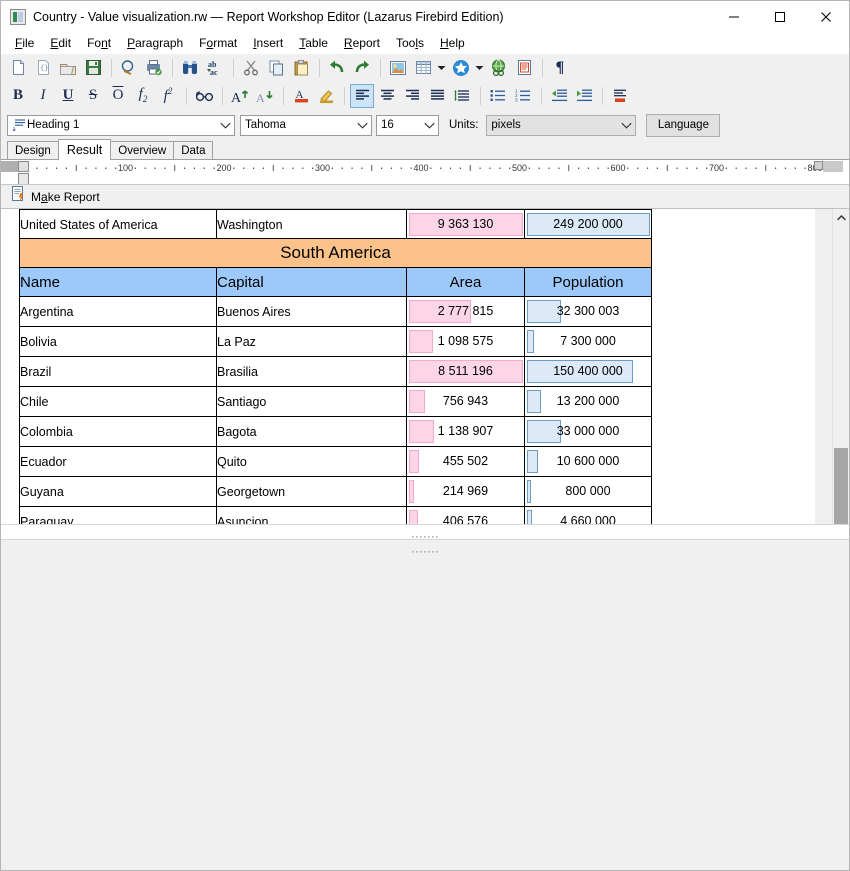  What do you see at coordinates (121, 125) in the screenshot?
I see `paragraph-style-combo: a Heading 1` at bounding box center [121, 125].